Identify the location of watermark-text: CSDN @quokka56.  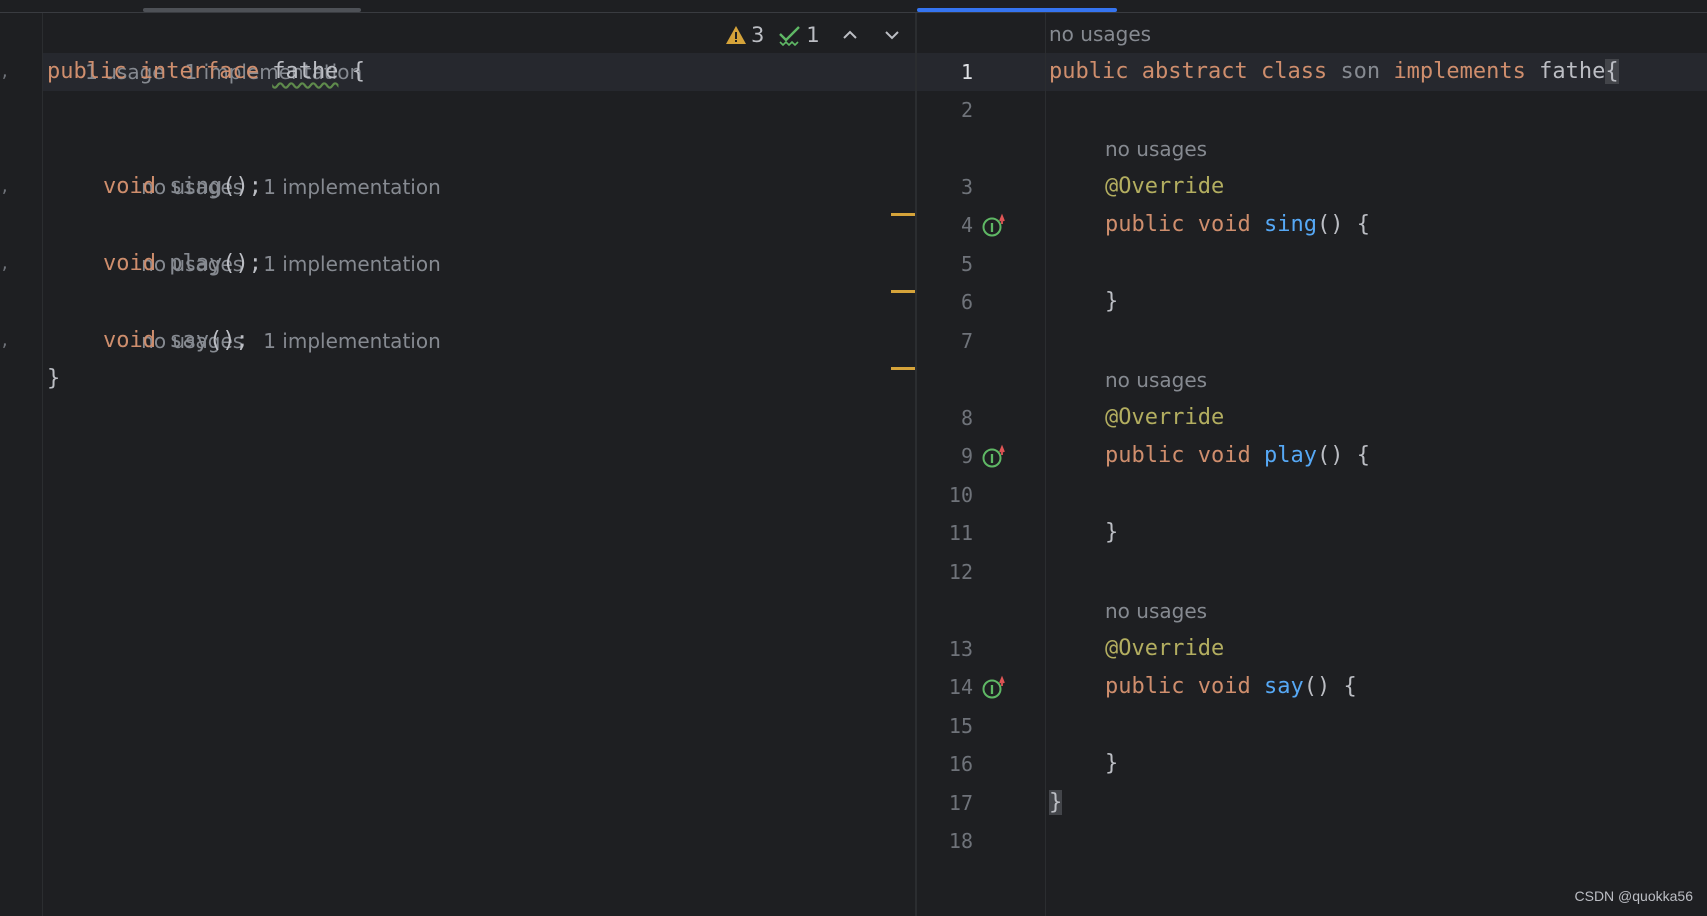
(1634, 896).